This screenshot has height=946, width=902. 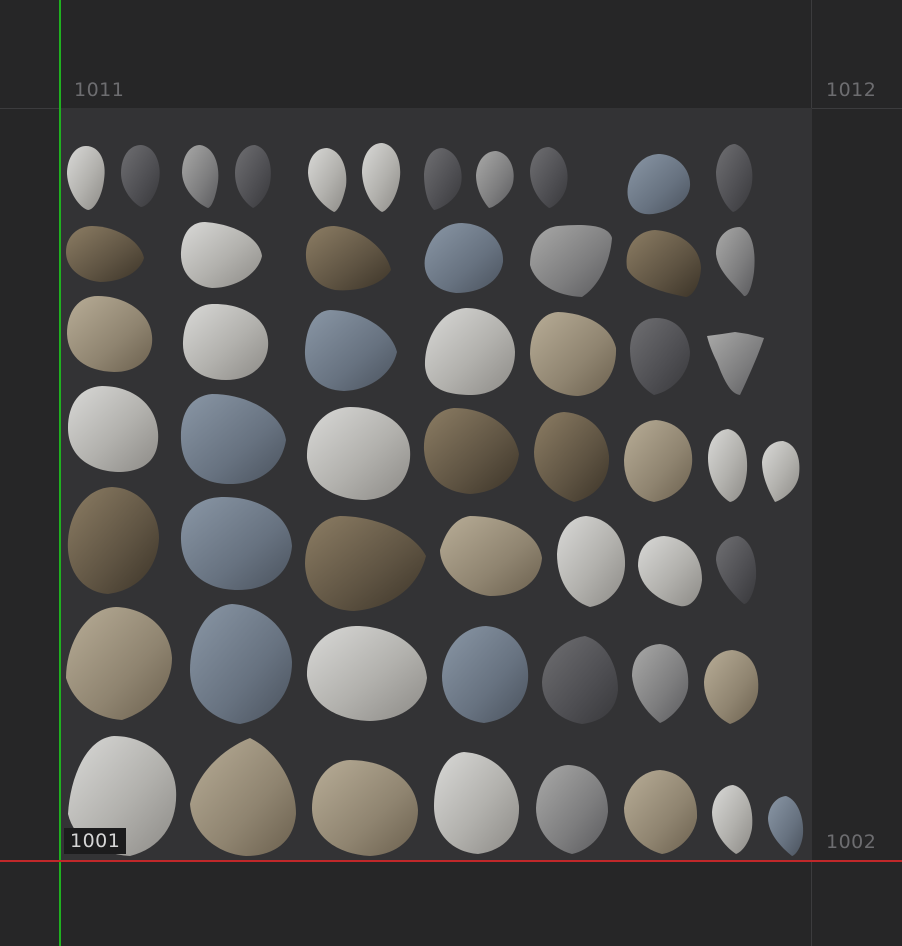 What do you see at coordinates (60, 473) in the screenshot?
I see `v-axis-line` at bounding box center [60, 473].